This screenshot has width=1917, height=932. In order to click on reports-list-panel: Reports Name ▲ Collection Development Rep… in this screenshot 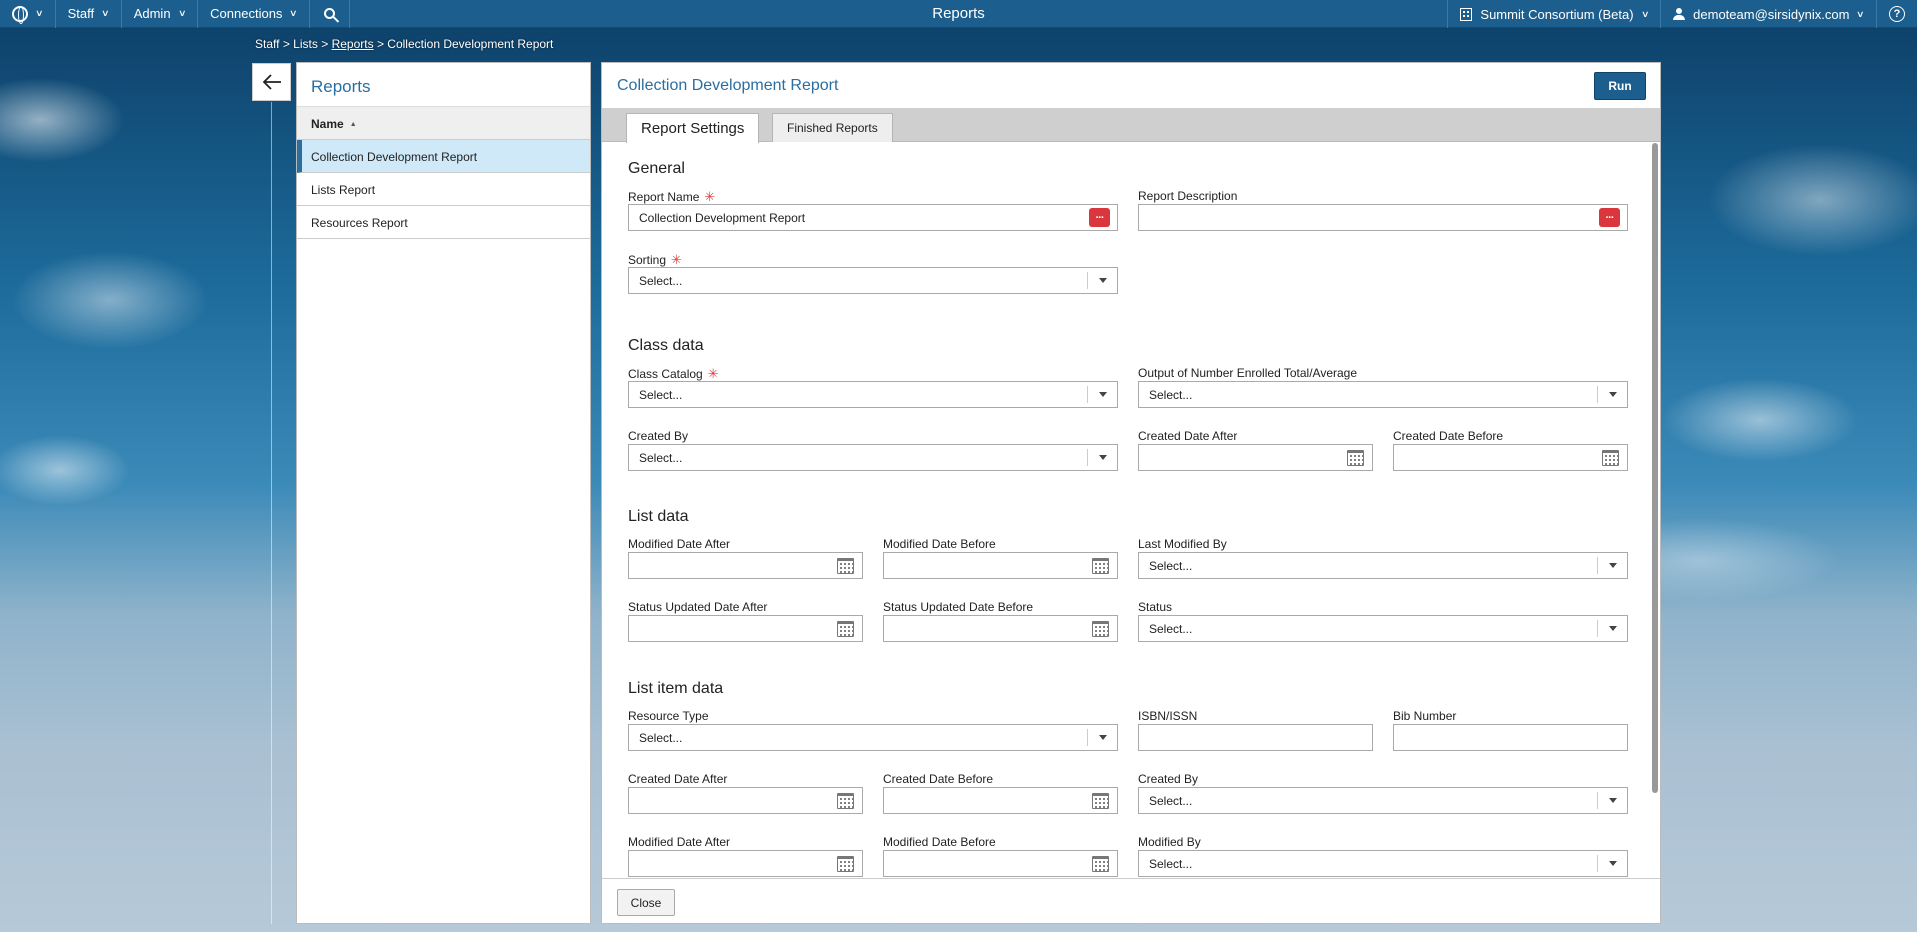, I will do `click(443, 493)`.